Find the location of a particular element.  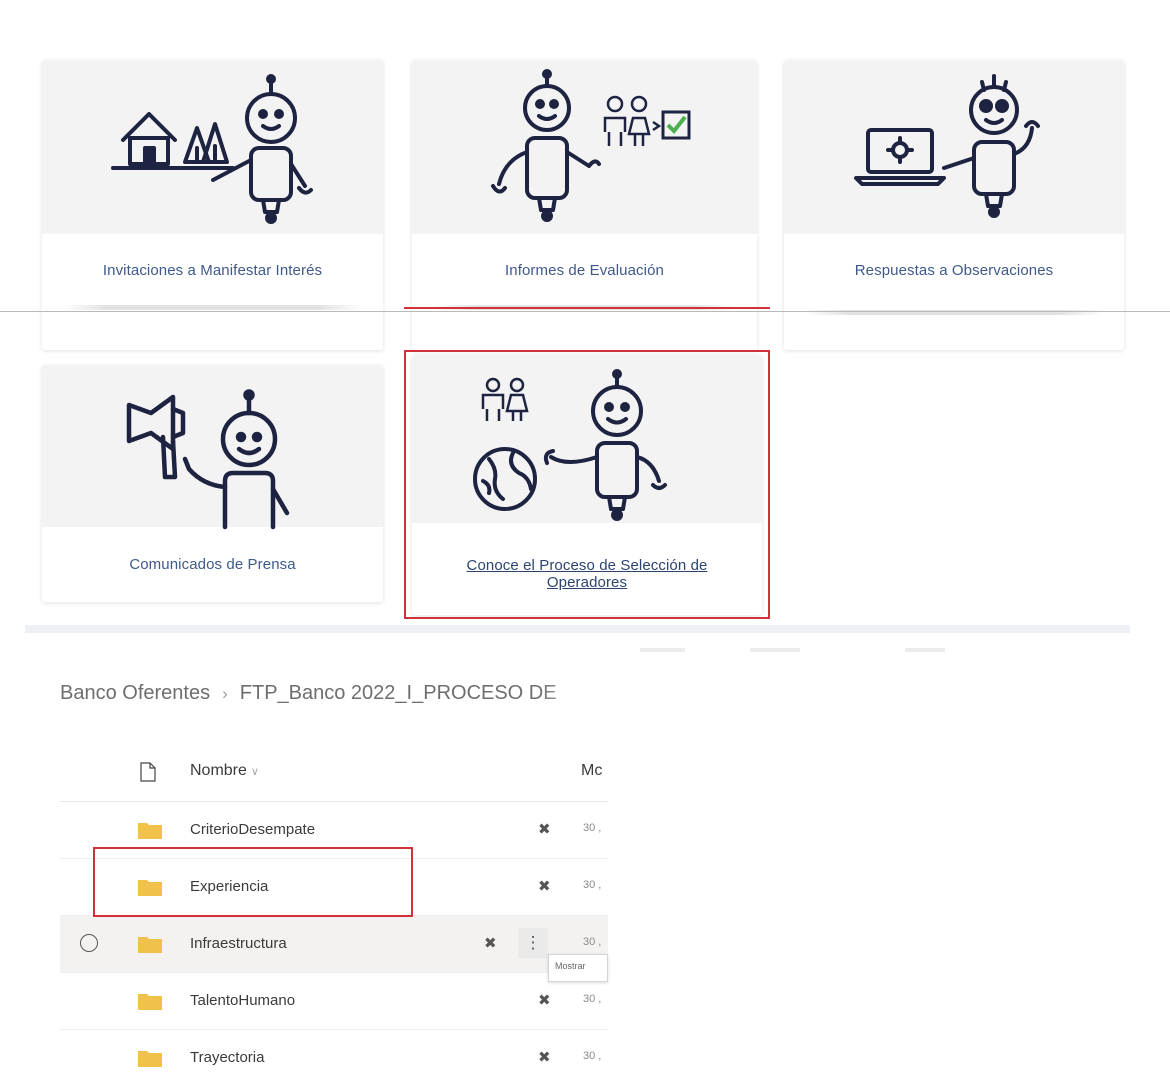

column-header-modified: Mc is located at coordinates (591, 771).